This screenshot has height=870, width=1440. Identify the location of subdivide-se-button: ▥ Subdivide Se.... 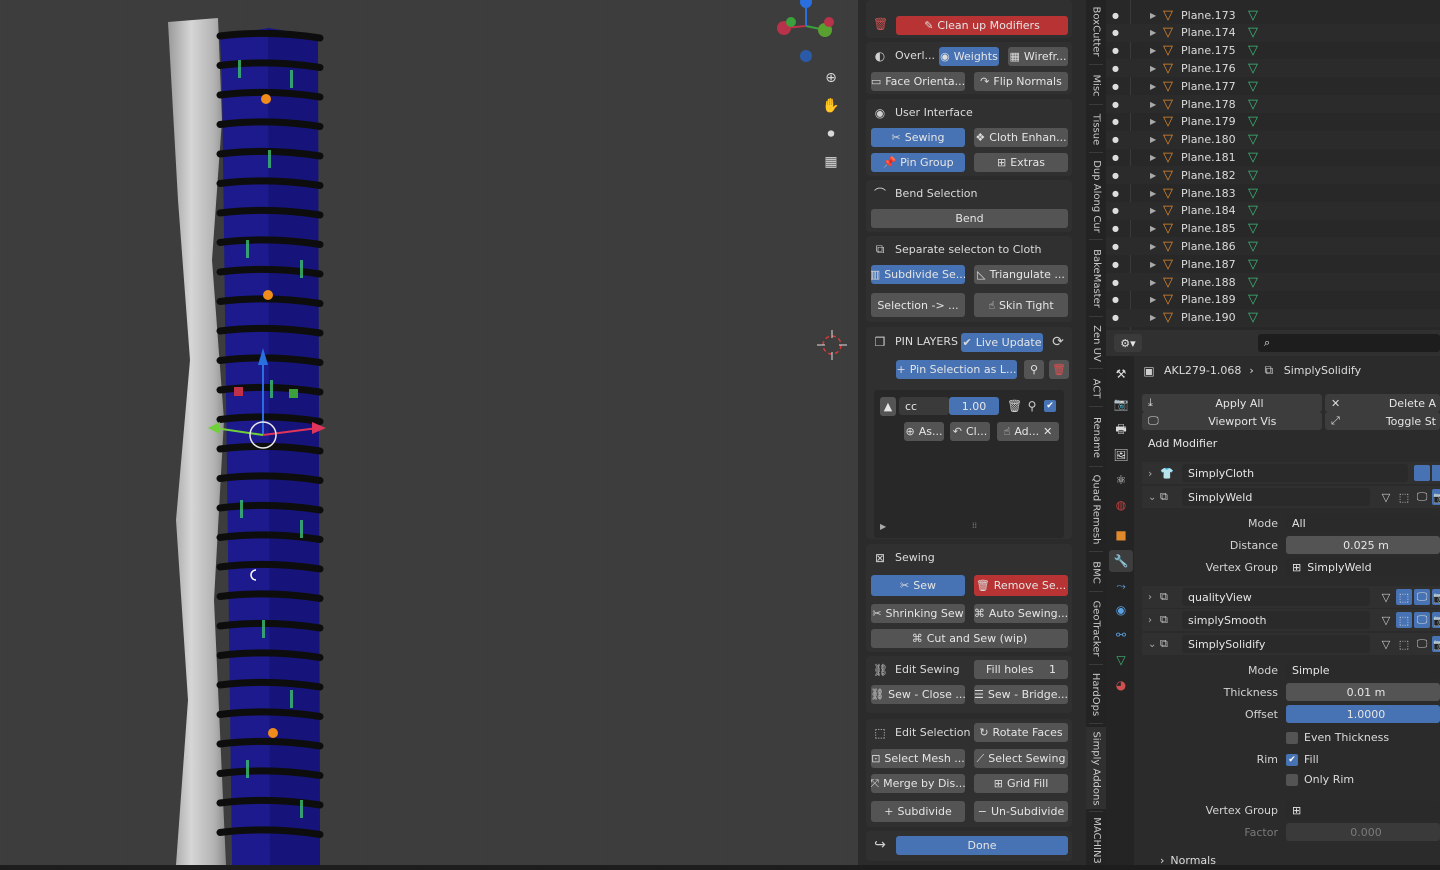
(918, 274).